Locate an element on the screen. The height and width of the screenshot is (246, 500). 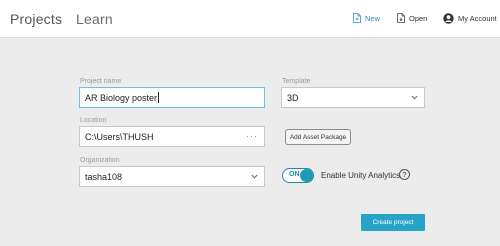
open-project-button: Open is located at coordinates (412, 18).